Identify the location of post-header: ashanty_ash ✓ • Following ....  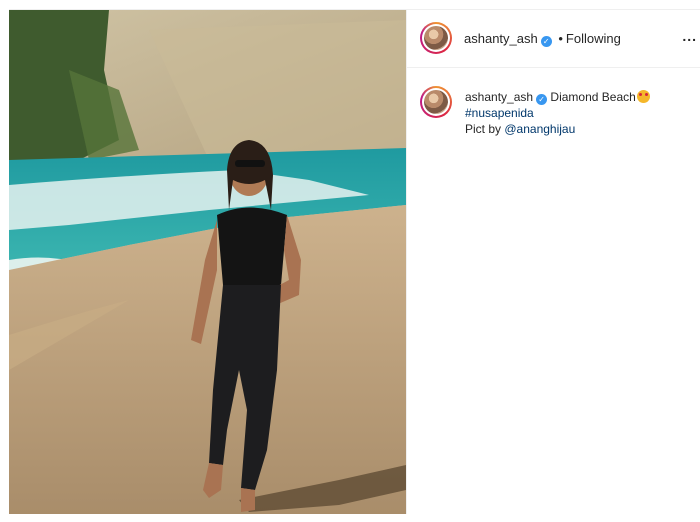
(553, 39).